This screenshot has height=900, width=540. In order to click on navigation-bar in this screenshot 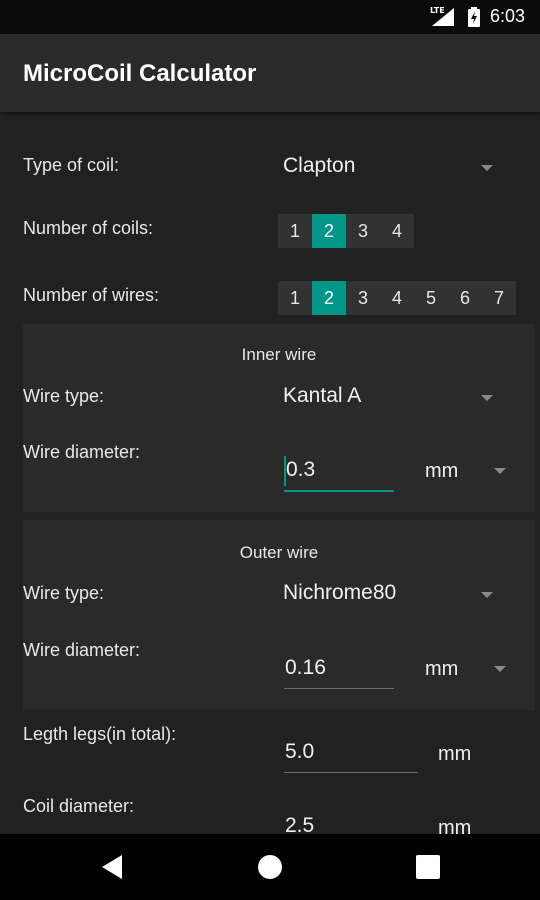, I will do `click(270, 867)`.